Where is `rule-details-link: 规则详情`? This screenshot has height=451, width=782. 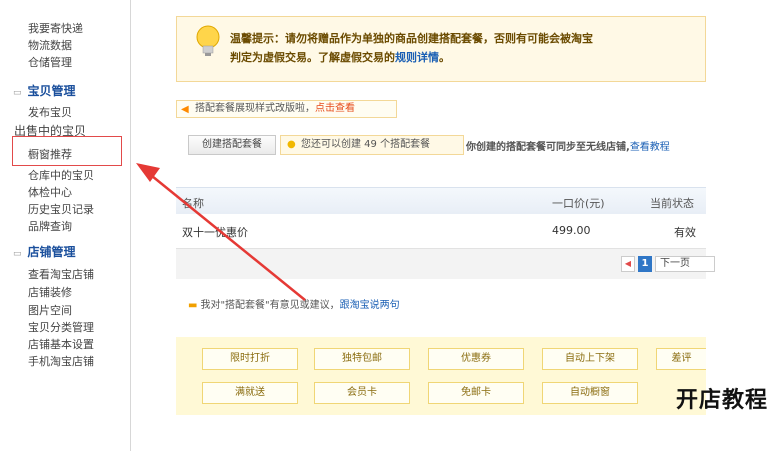
rule-details-link: 规则详情 is located at coordinates (417, 57).